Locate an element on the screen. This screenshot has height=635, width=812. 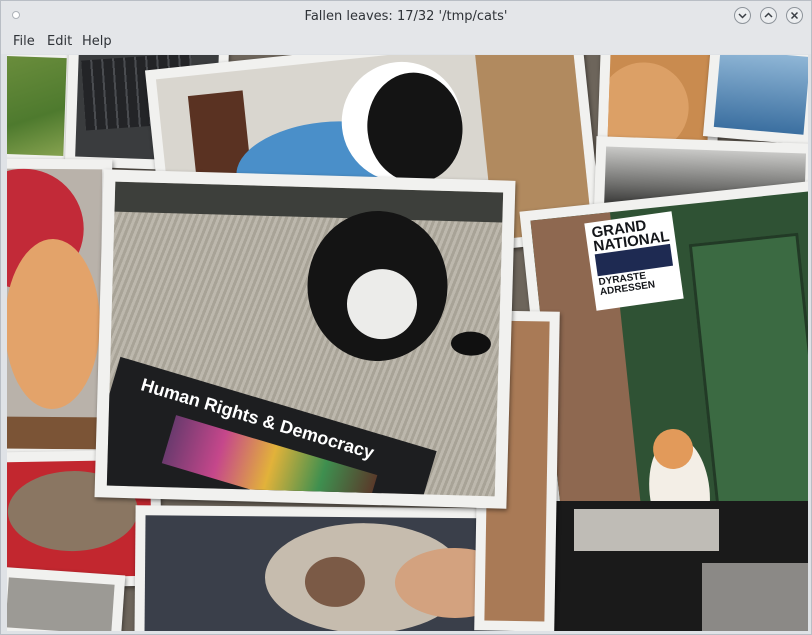
stone-step-image is located at coordinates (646, 530).